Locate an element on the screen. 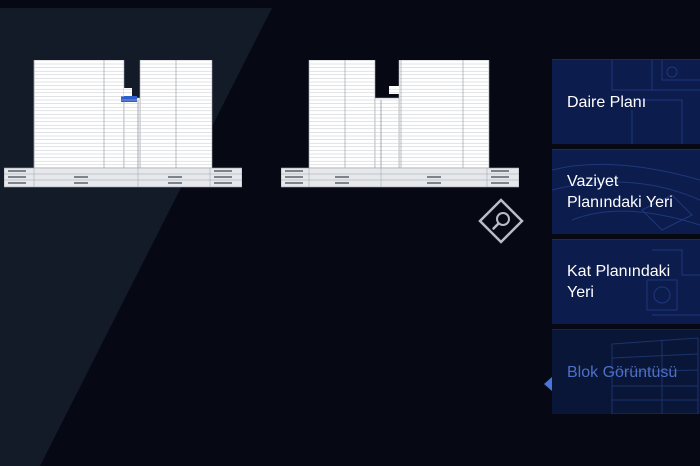 The height and width of the screenshot is (466, 700). block-elevation-right-drawing is located at coordinates (400, 124).